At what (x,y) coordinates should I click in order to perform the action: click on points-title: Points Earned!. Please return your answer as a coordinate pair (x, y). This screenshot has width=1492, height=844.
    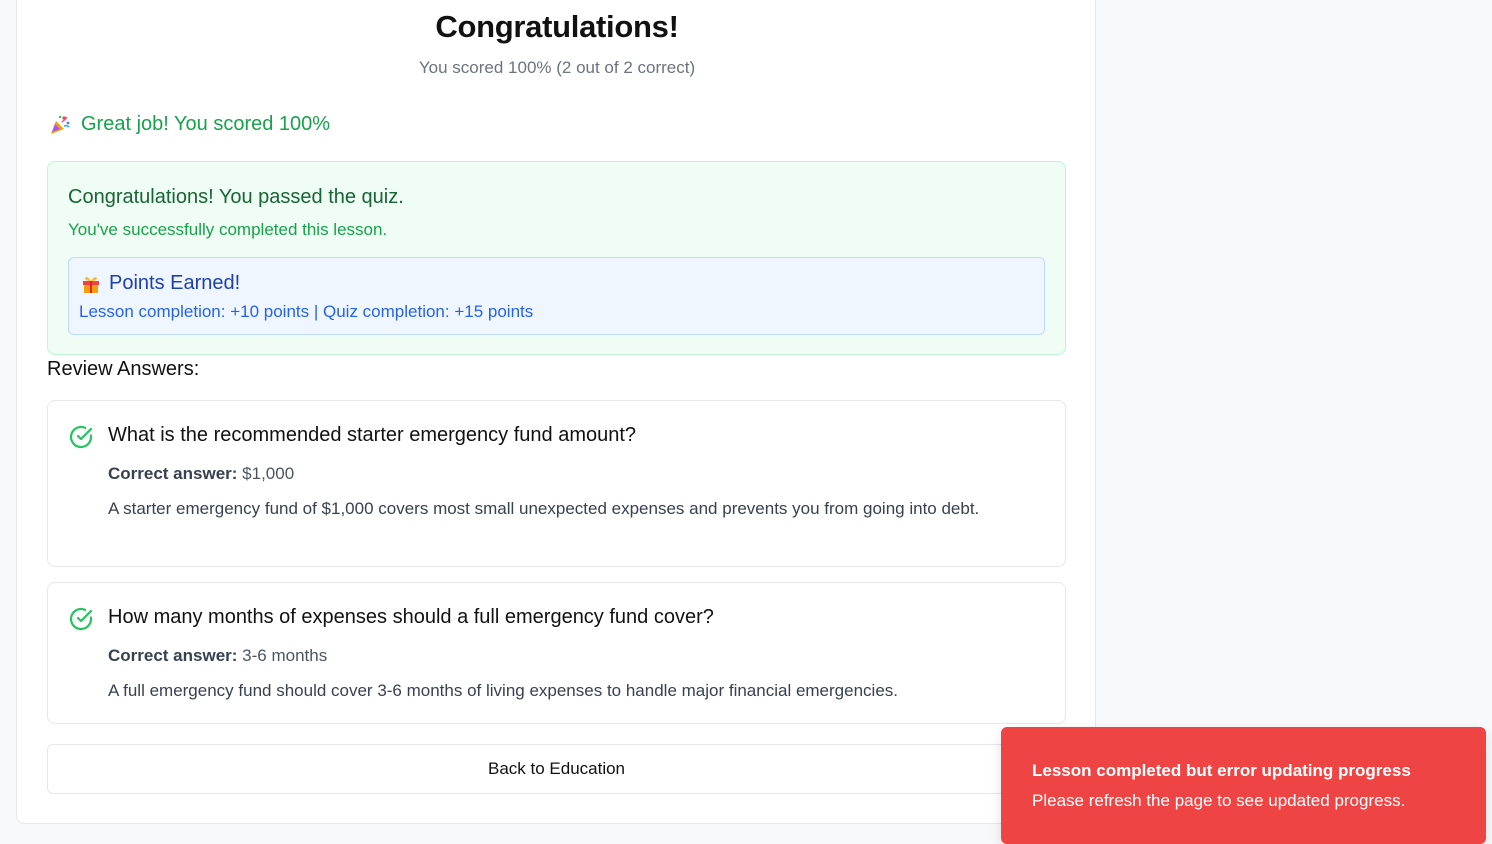
    Looking at the image, I should click on (160, 283).